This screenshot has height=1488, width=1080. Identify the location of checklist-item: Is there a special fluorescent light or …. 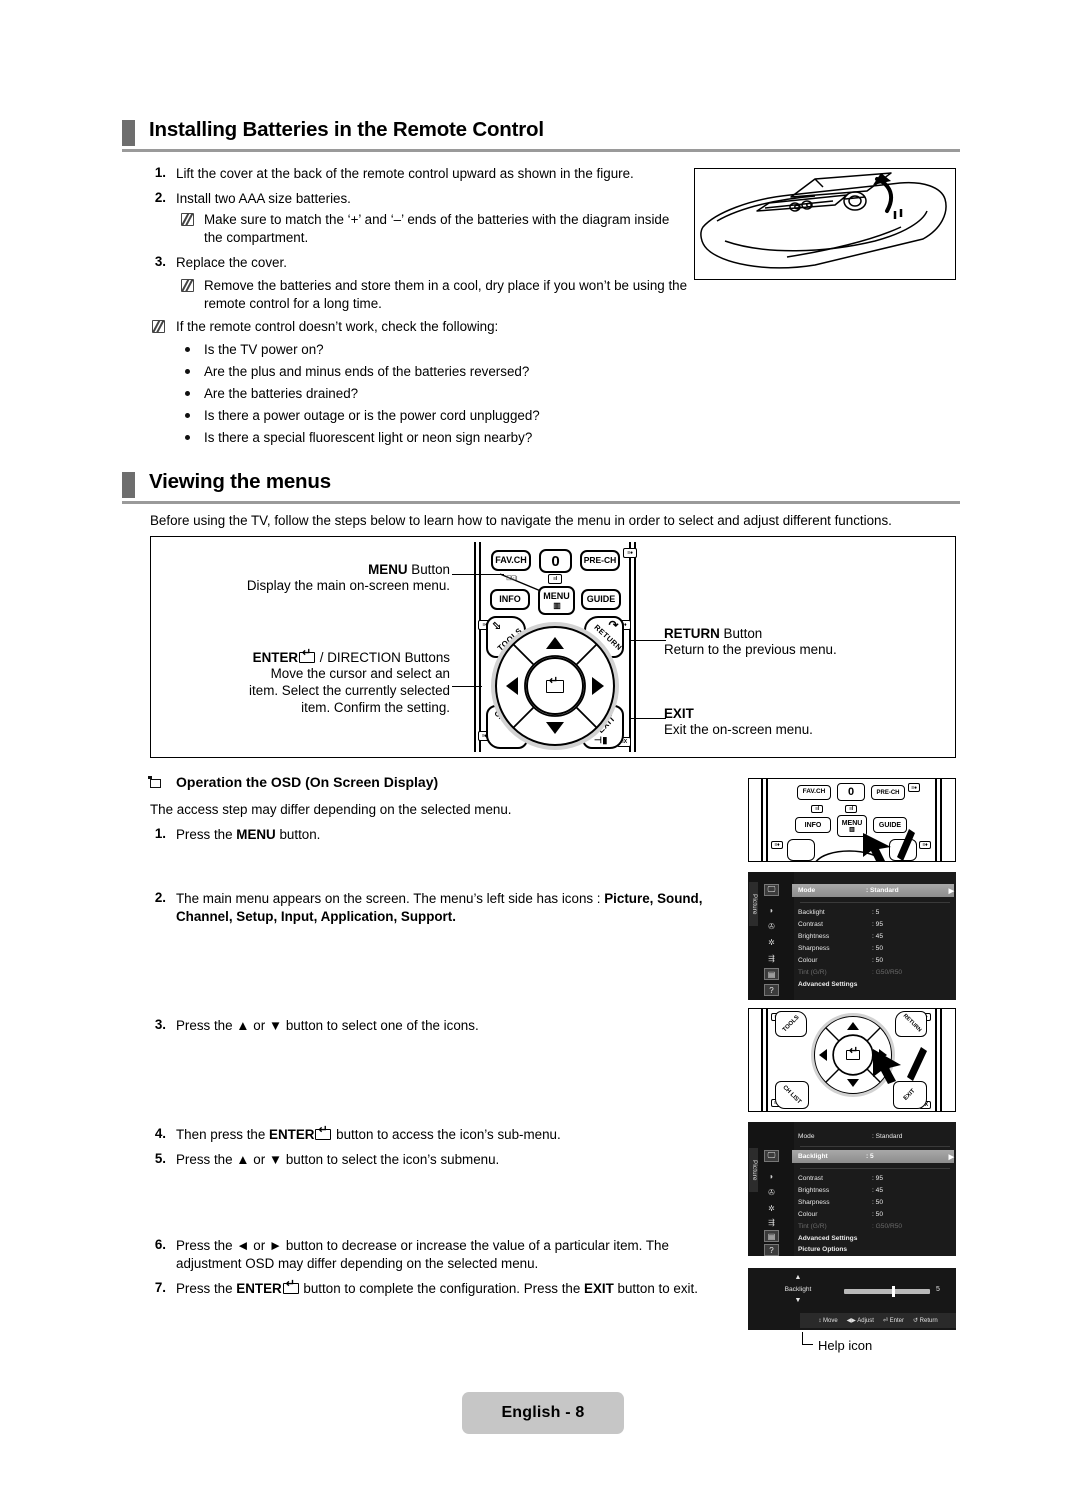
(368, 437).